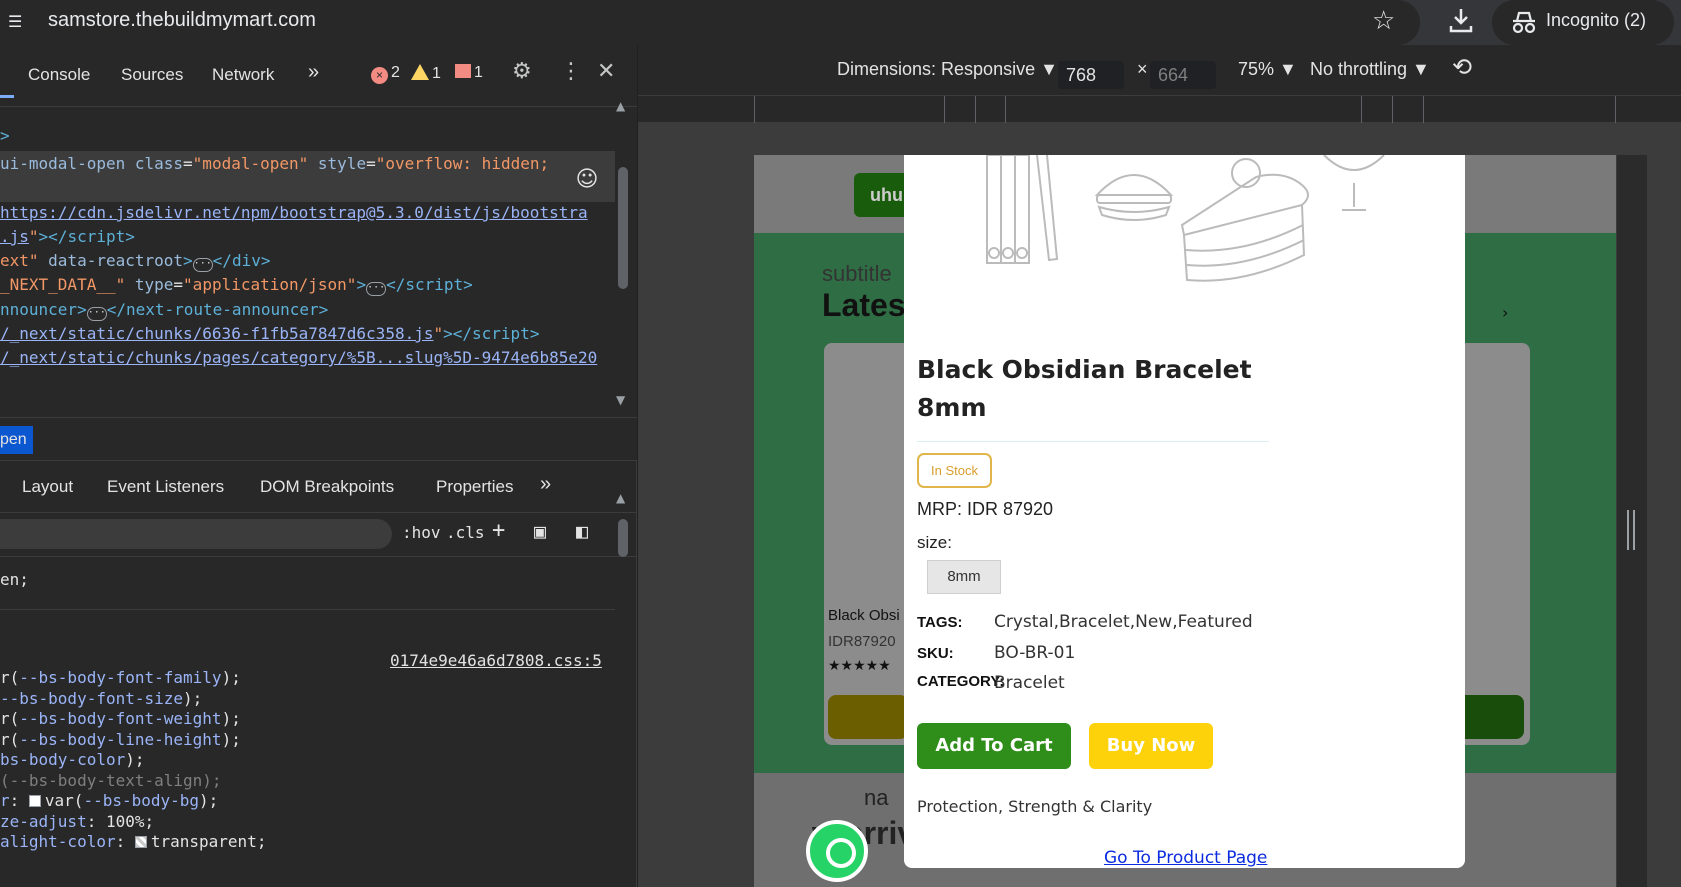 The width and height of the screenshot is (1681, 887). Describe the element at coordinates (135, 261) in the screenshot. I see `dom-node-line: ext" data-reactroot>···</div>` at that location.